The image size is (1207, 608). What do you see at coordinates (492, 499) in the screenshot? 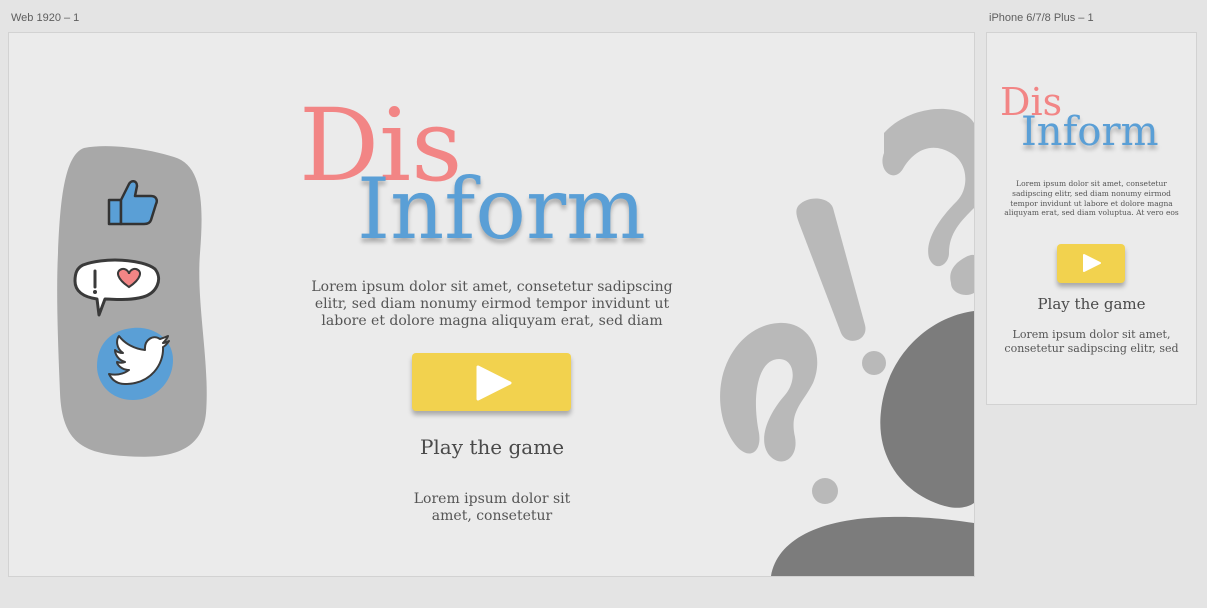
I see `footer-line: Lorem ipsum dolor sit` at bounding box center [492, 499].